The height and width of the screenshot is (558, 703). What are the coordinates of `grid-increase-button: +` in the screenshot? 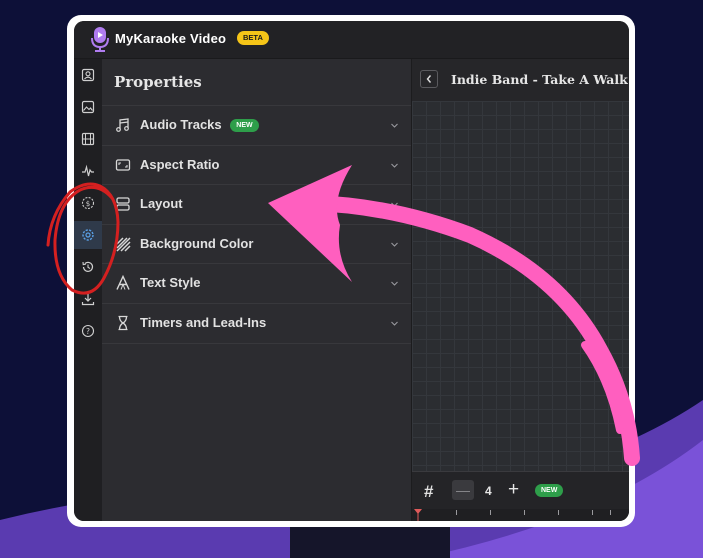 It's located at (513, 490).